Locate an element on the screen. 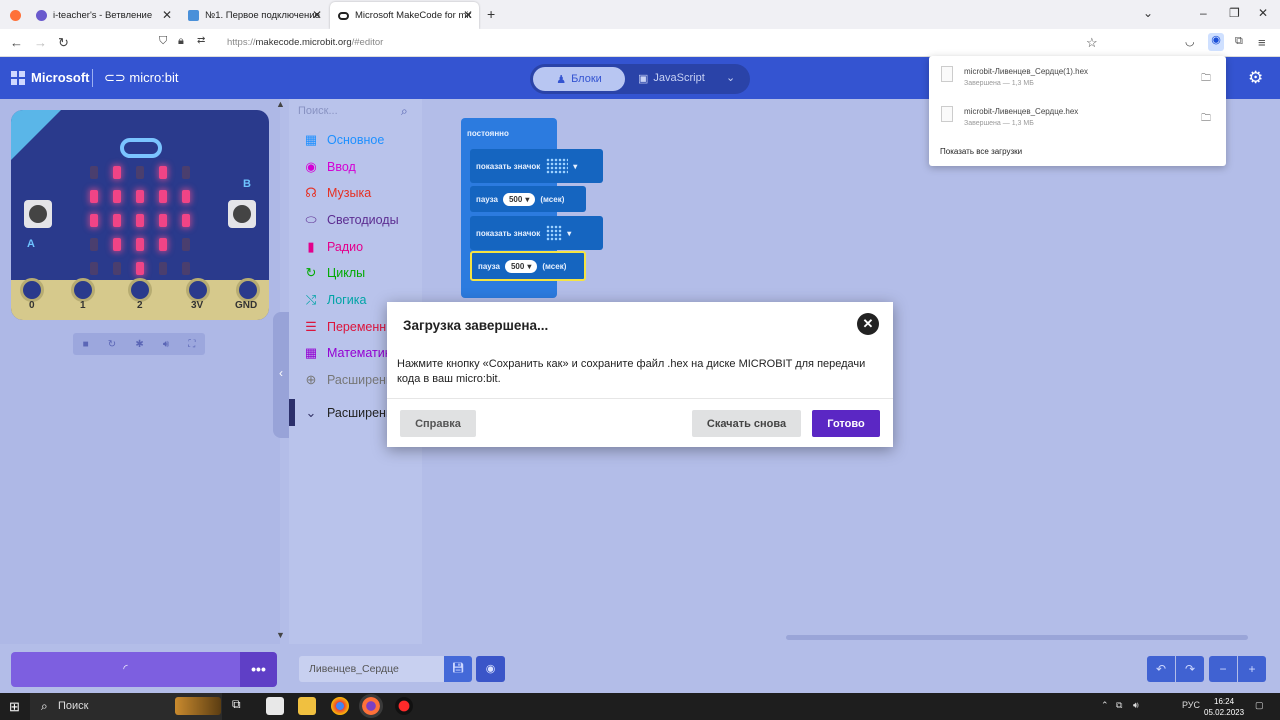 The image size is (1280, 720). button-a is located at coordinates (38, 214).